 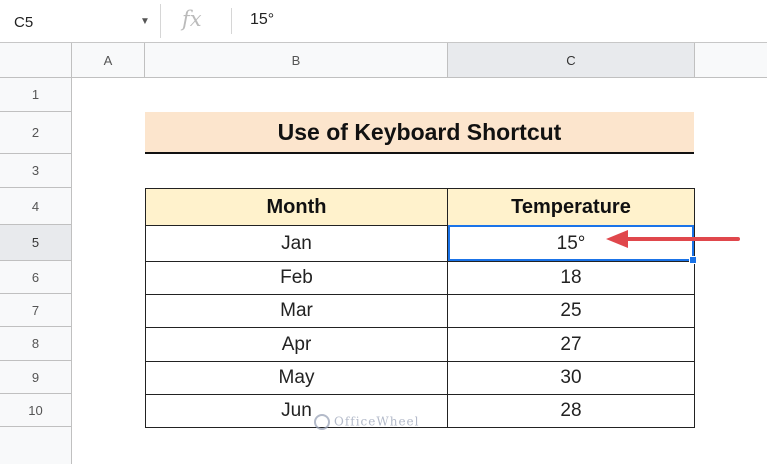 I want to click on column-header-c: C, so click(x=571, y=60).